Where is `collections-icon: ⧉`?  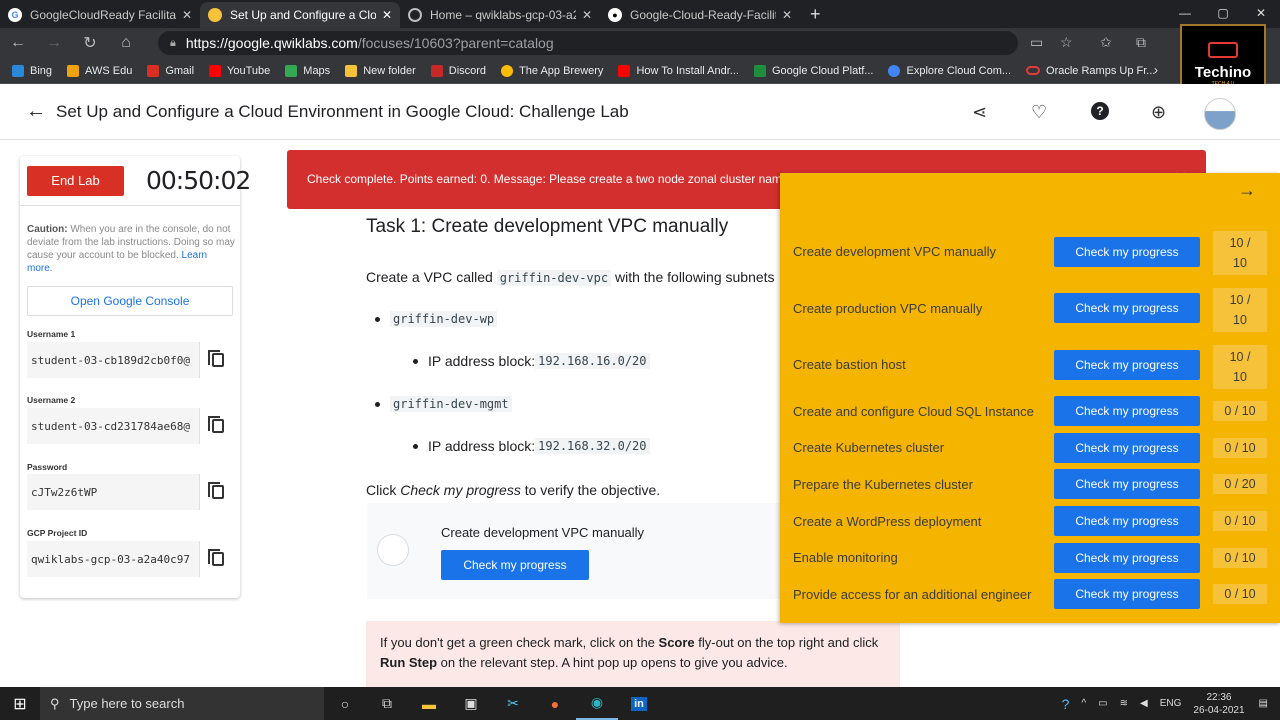
collections-icon: ⧉ is located at coordinates (1141, 42).